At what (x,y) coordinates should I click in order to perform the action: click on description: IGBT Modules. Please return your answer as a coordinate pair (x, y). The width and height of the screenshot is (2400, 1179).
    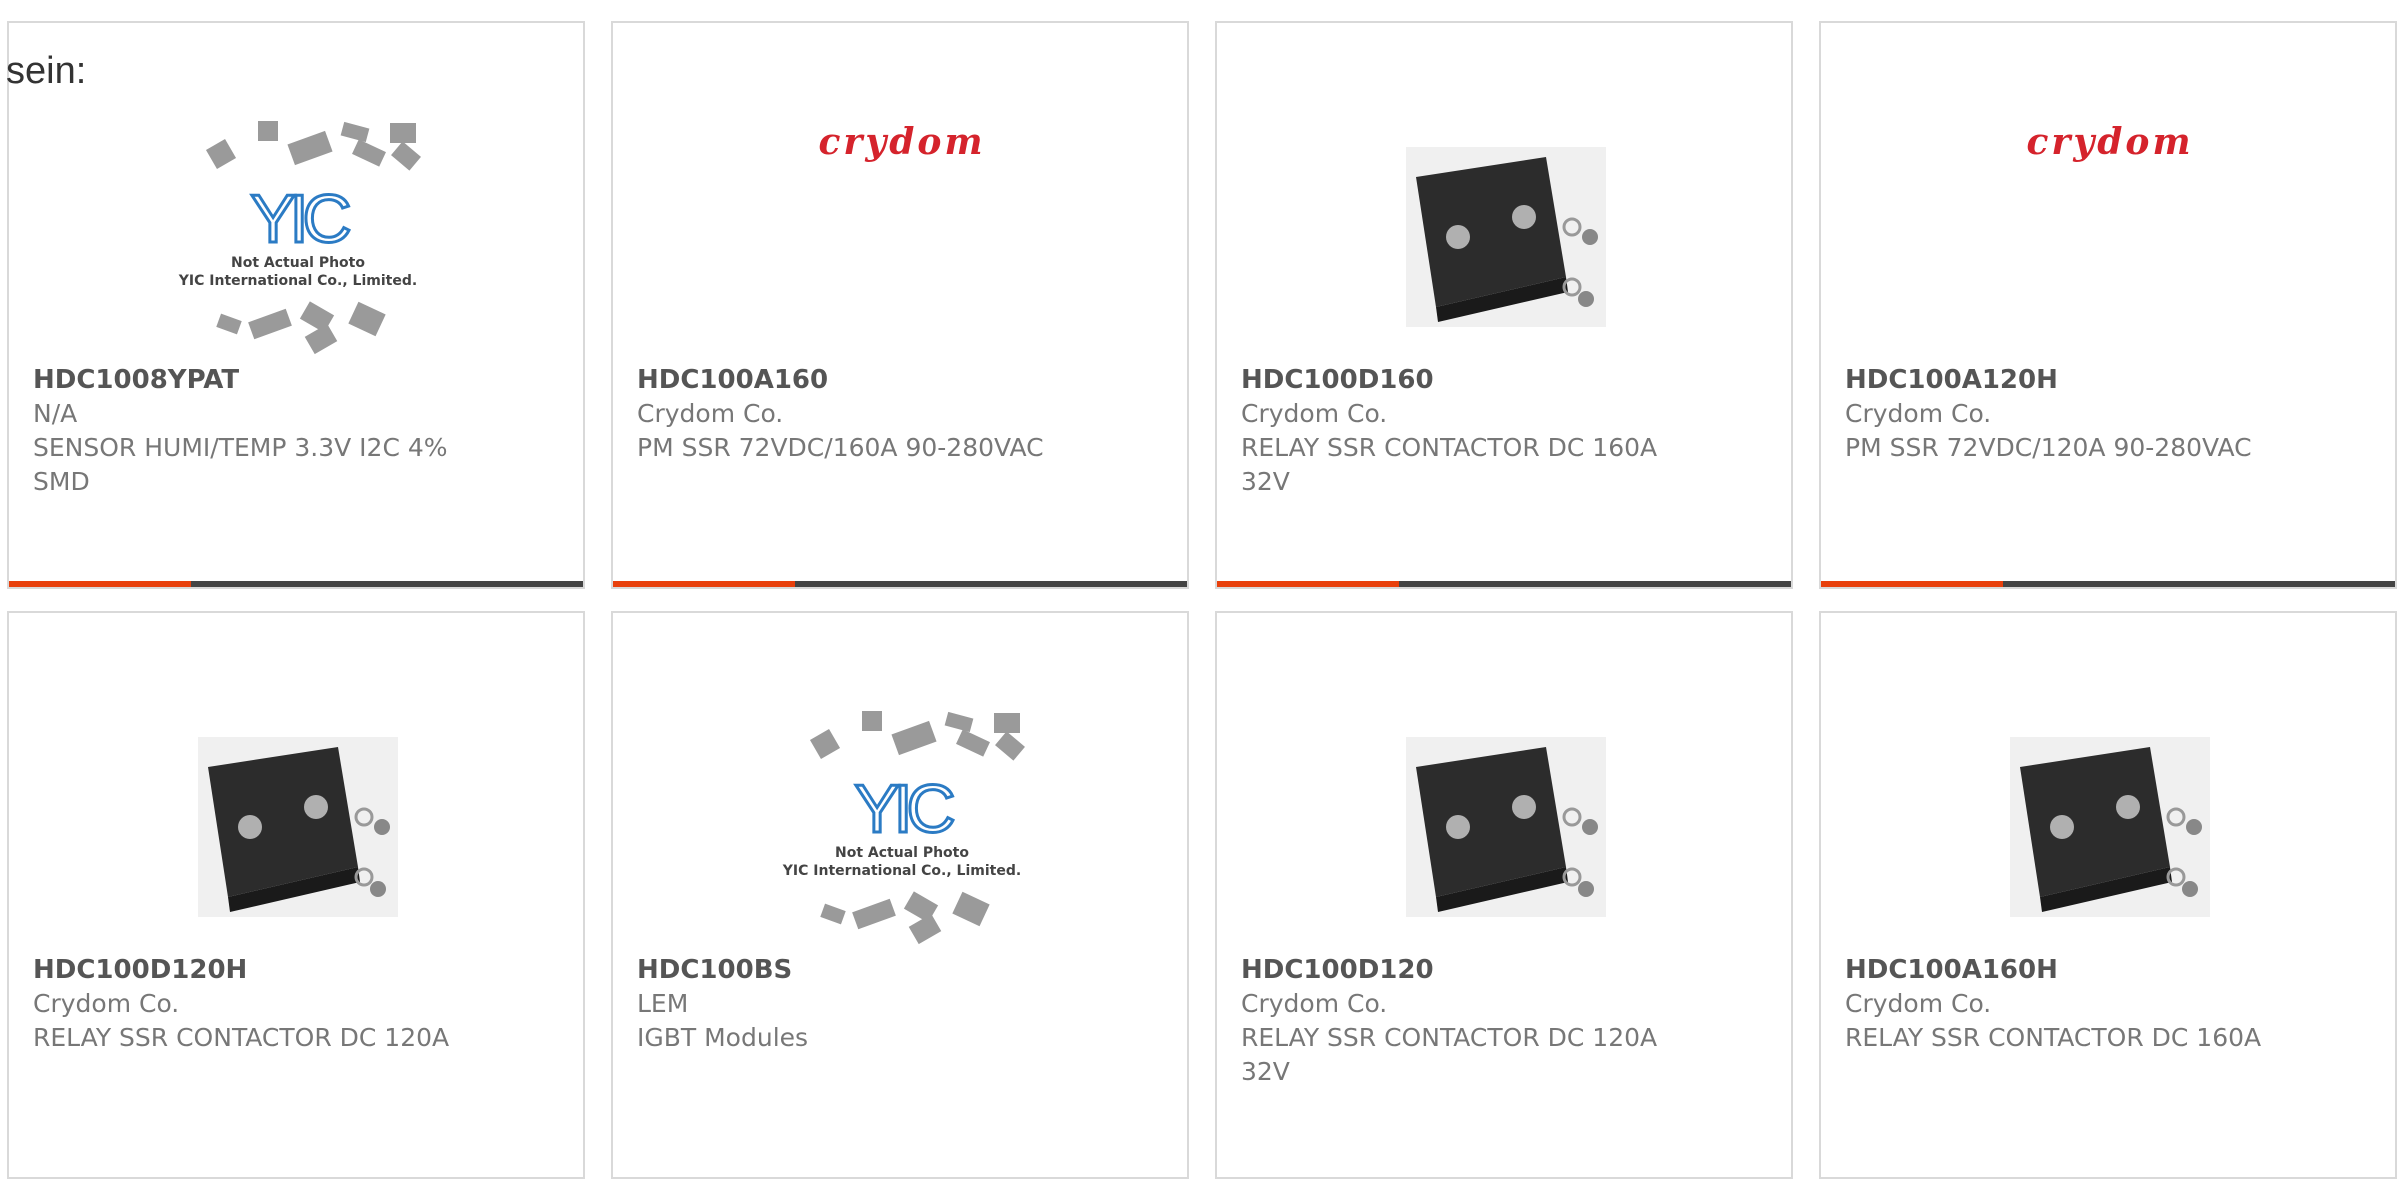
    Looking at the image, I should click on (723, 1037).